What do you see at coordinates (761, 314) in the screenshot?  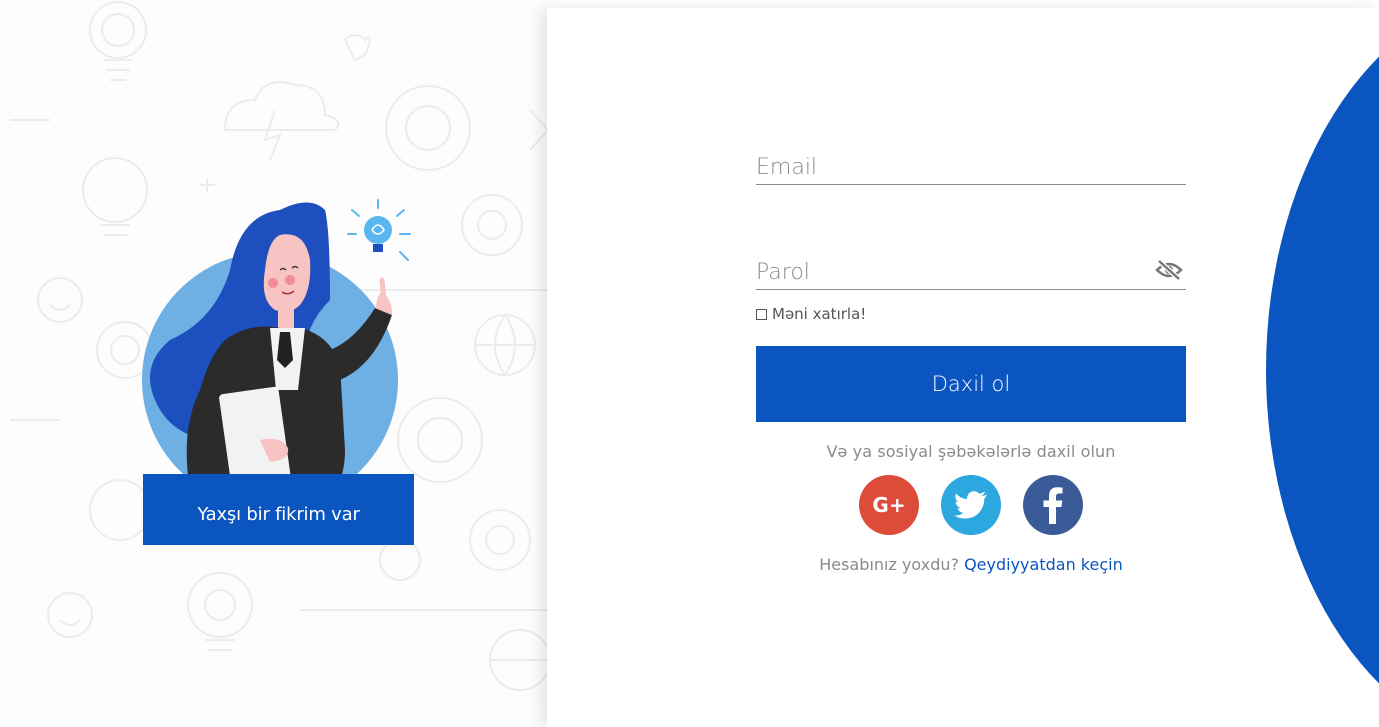 I see `remember-checkbox` at bounding box center [761, 314].